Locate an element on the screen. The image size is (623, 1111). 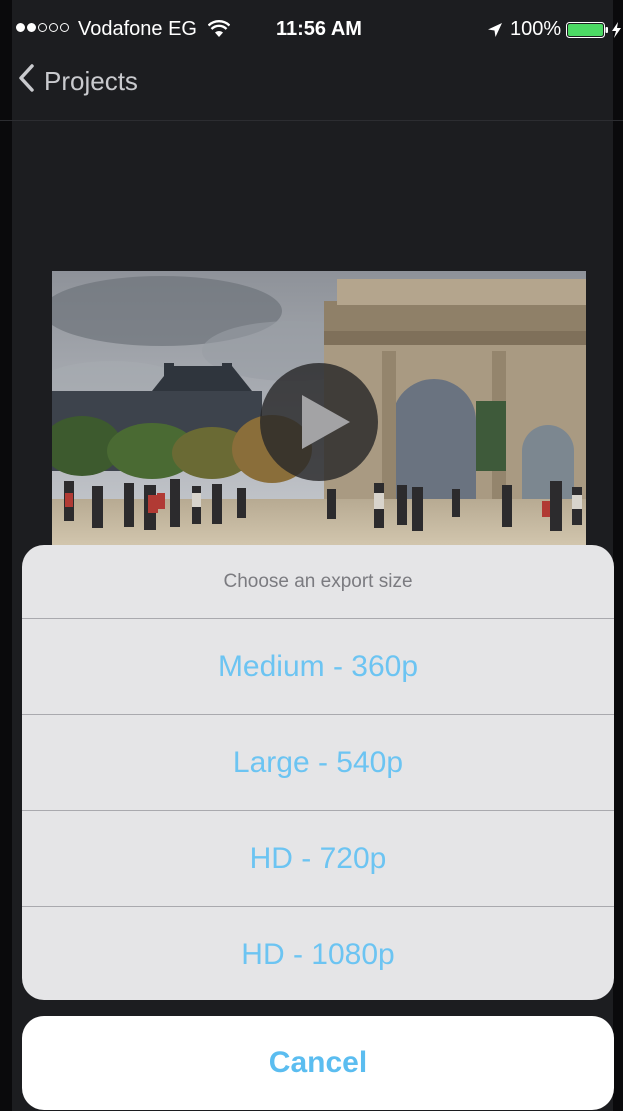
device-edge-right is located at coordinates (618, 555).